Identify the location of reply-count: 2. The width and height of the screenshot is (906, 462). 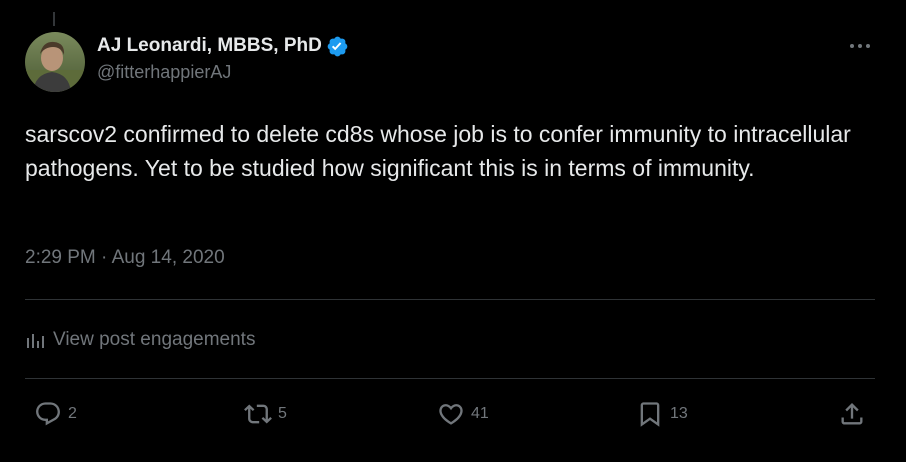
(72, 413).